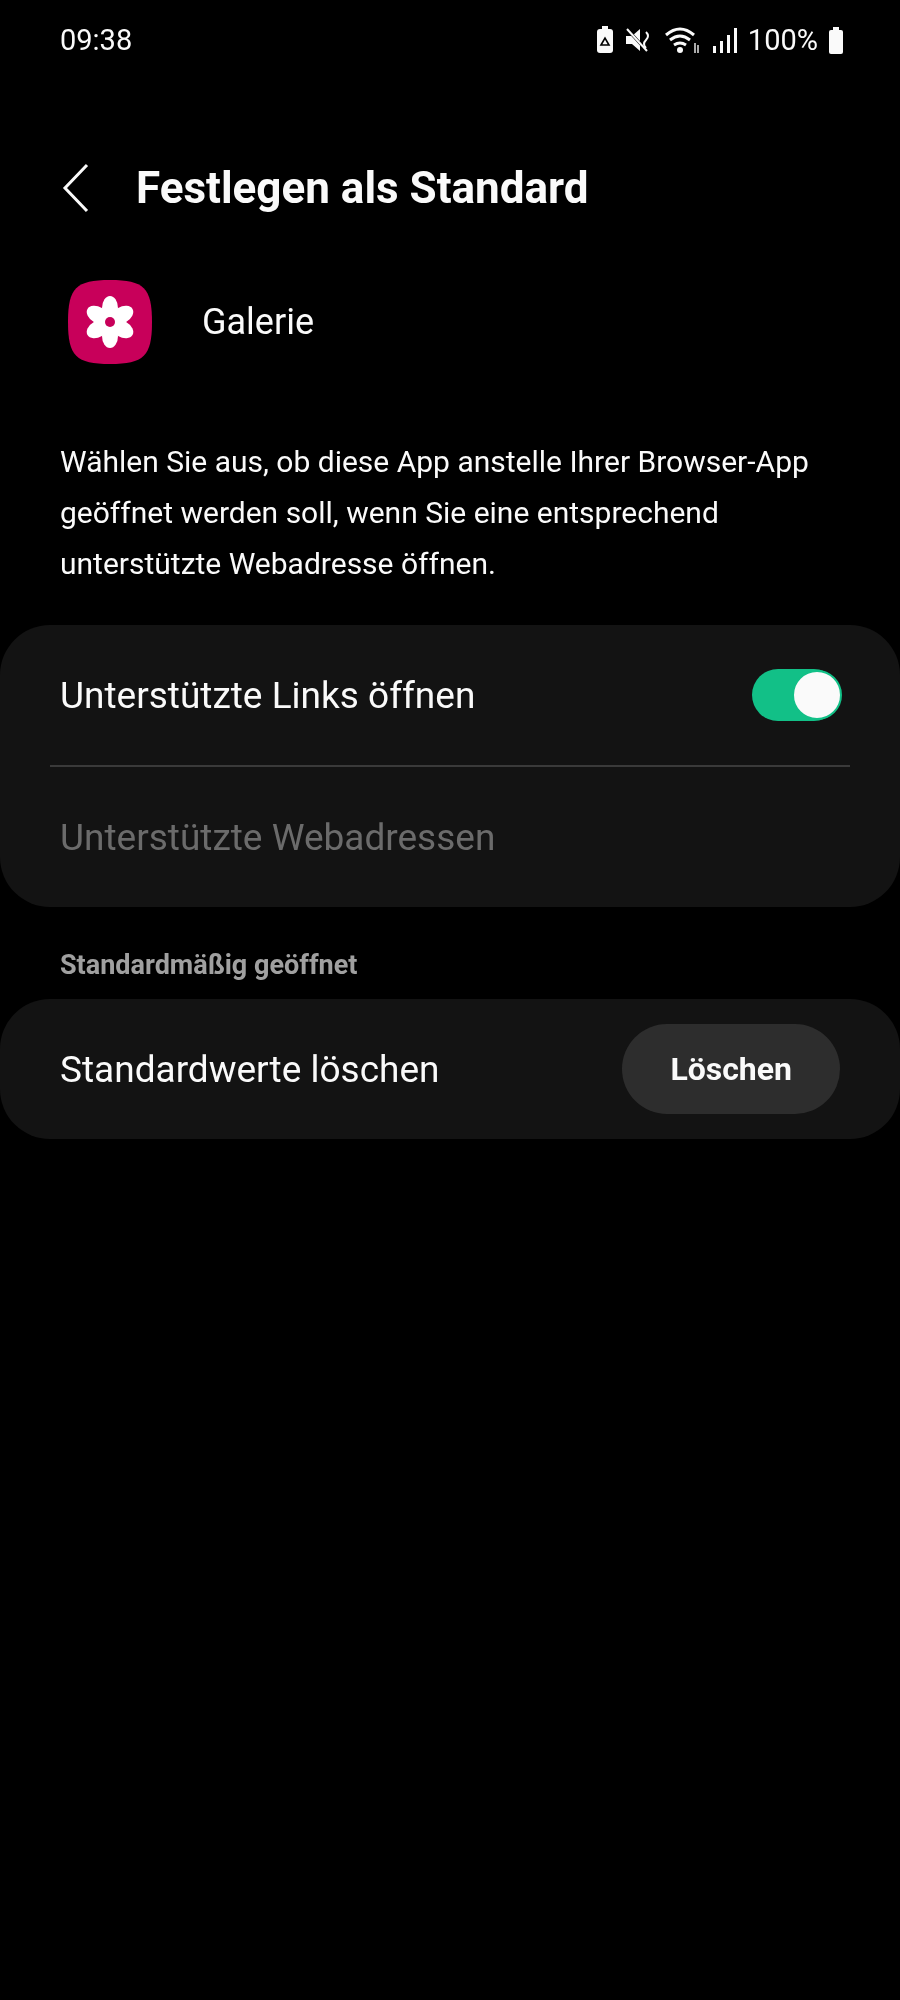 This screenshot has width=900, height=2000. I want to click on clear-button: Löschen, so click(731, 1069).